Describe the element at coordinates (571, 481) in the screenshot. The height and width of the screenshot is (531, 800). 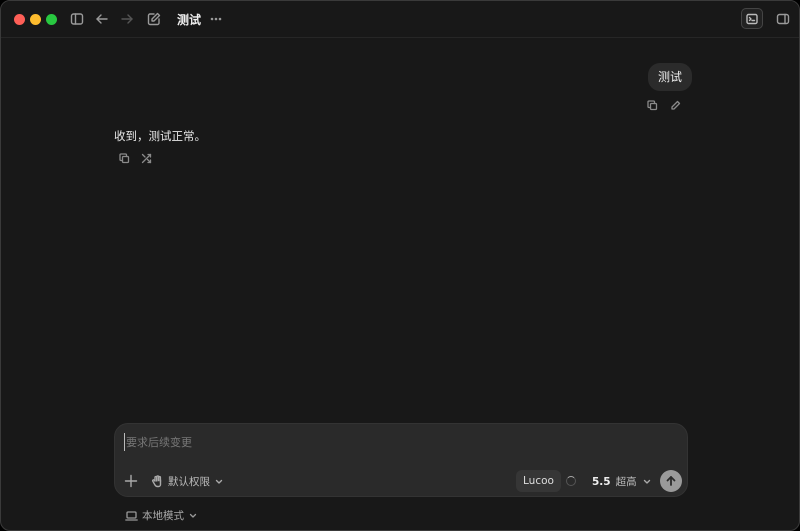
I see `context-usage-indicator` at that location.